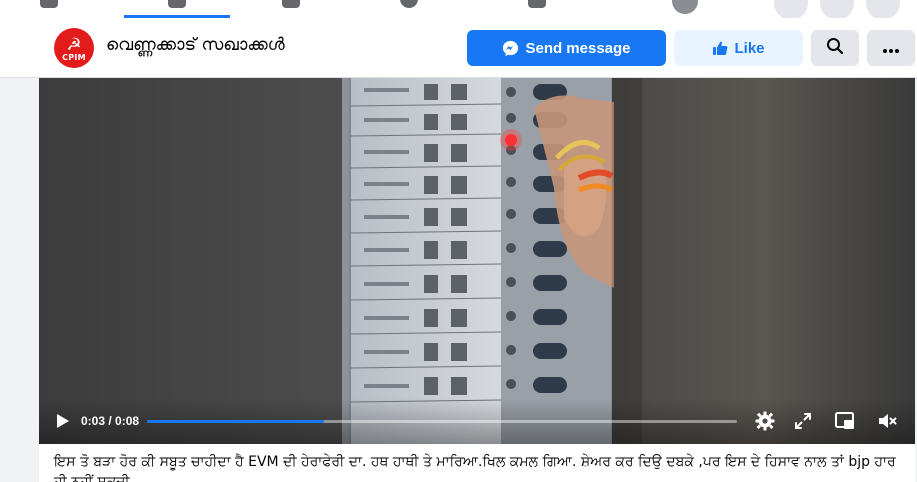  I want to click on like-label: Like, so click(749, 48).